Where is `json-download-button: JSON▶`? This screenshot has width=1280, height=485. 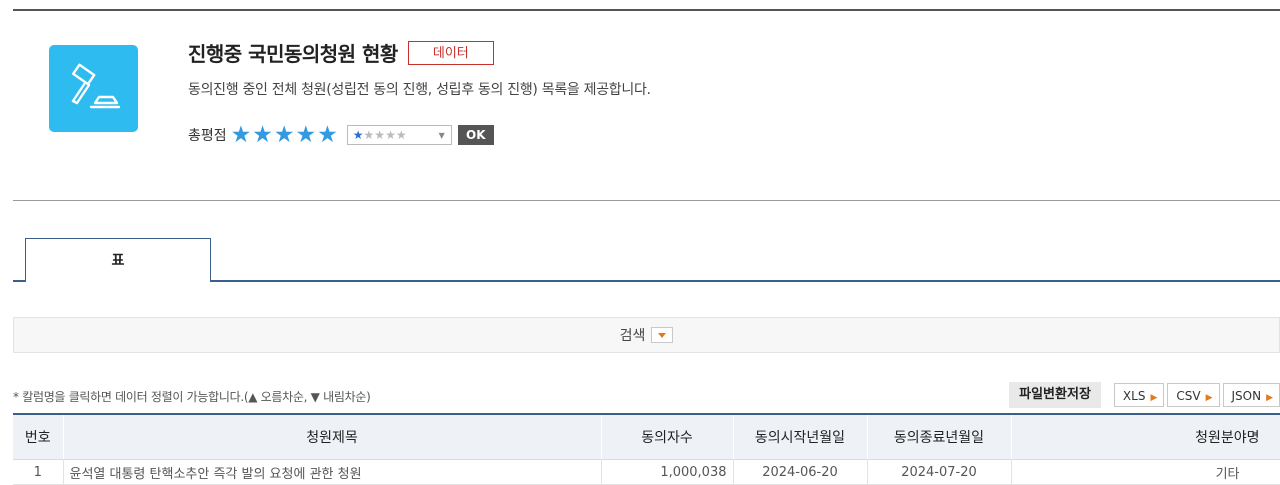 json-download-button: JSON▶ is located at coordinates (1251, 395).